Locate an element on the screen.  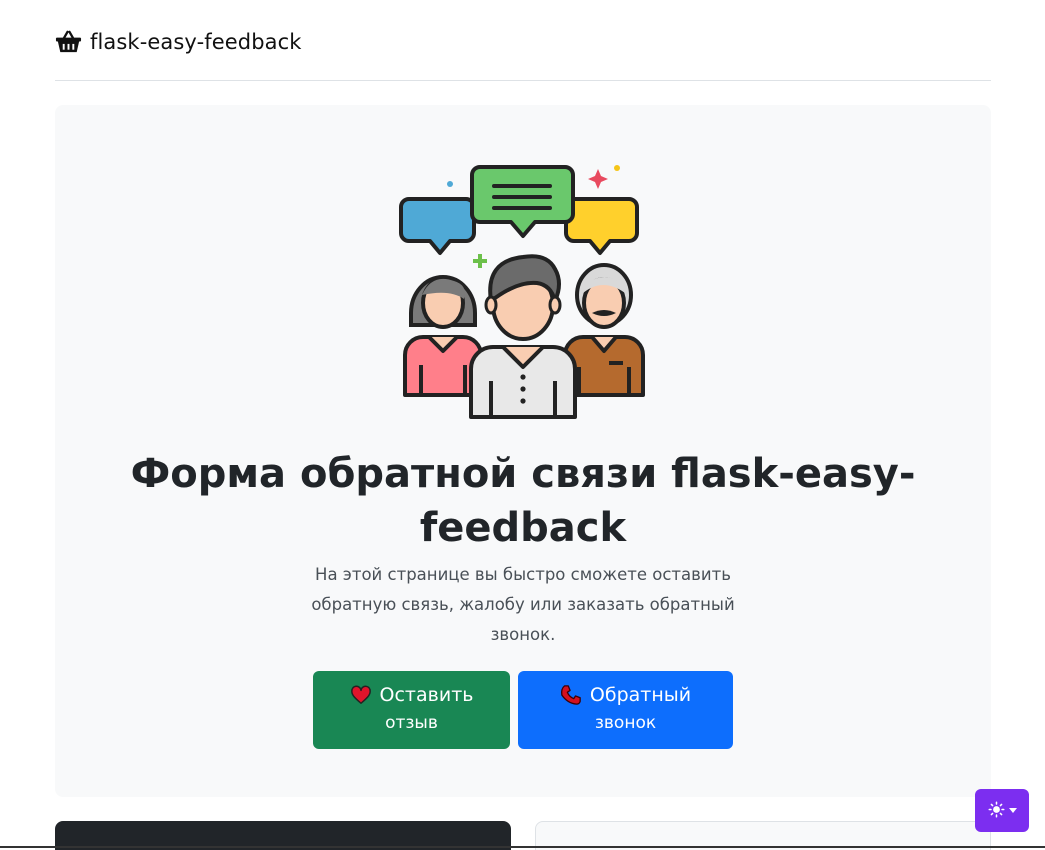
callback-line1: Обратный is located at coordinates (625, 695).